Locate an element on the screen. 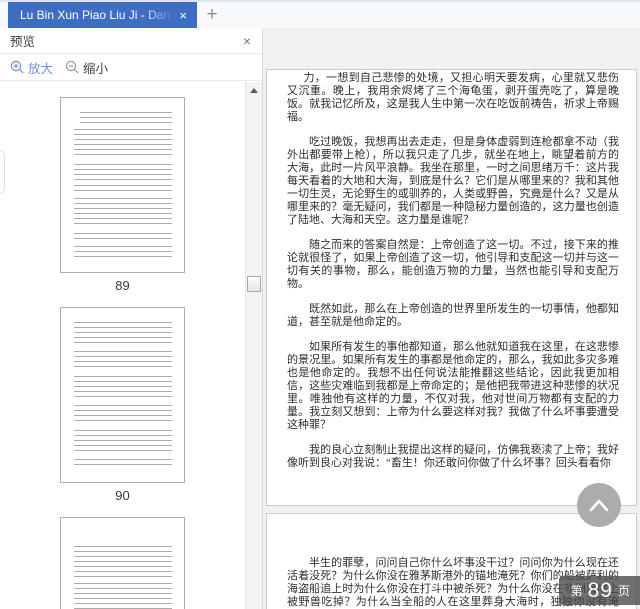  chevron-up-icon is located at coordinates (599, 505).